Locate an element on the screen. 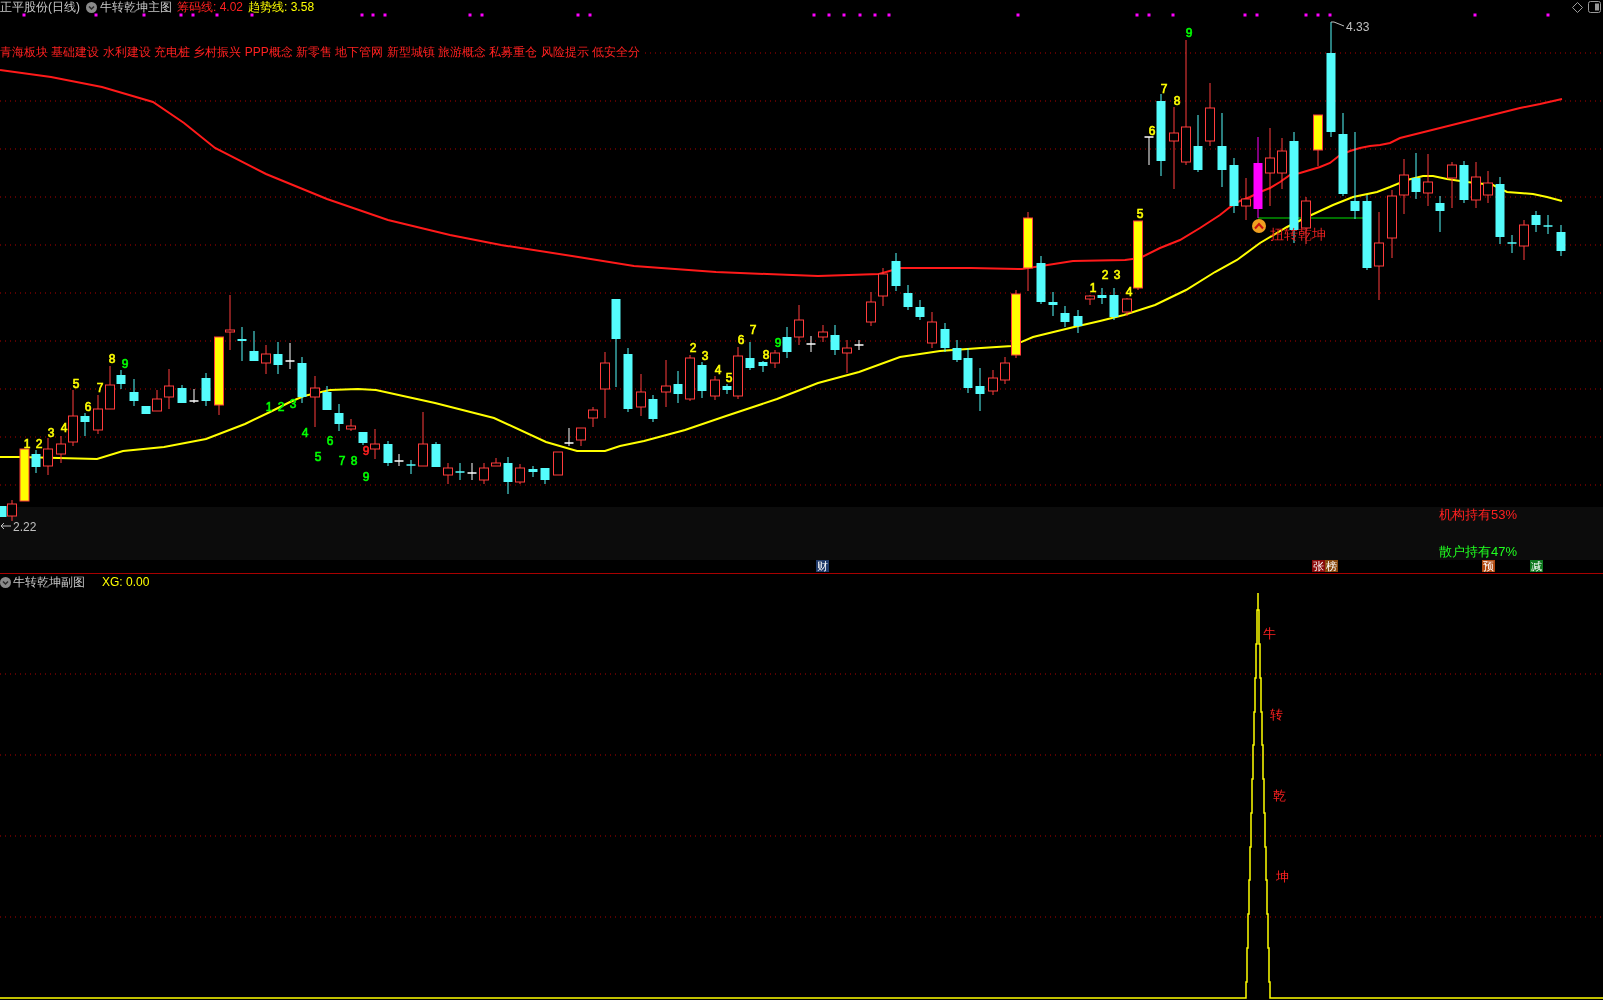  indicator-reading: XG: 0.00 is located at coordinates (126, 582).